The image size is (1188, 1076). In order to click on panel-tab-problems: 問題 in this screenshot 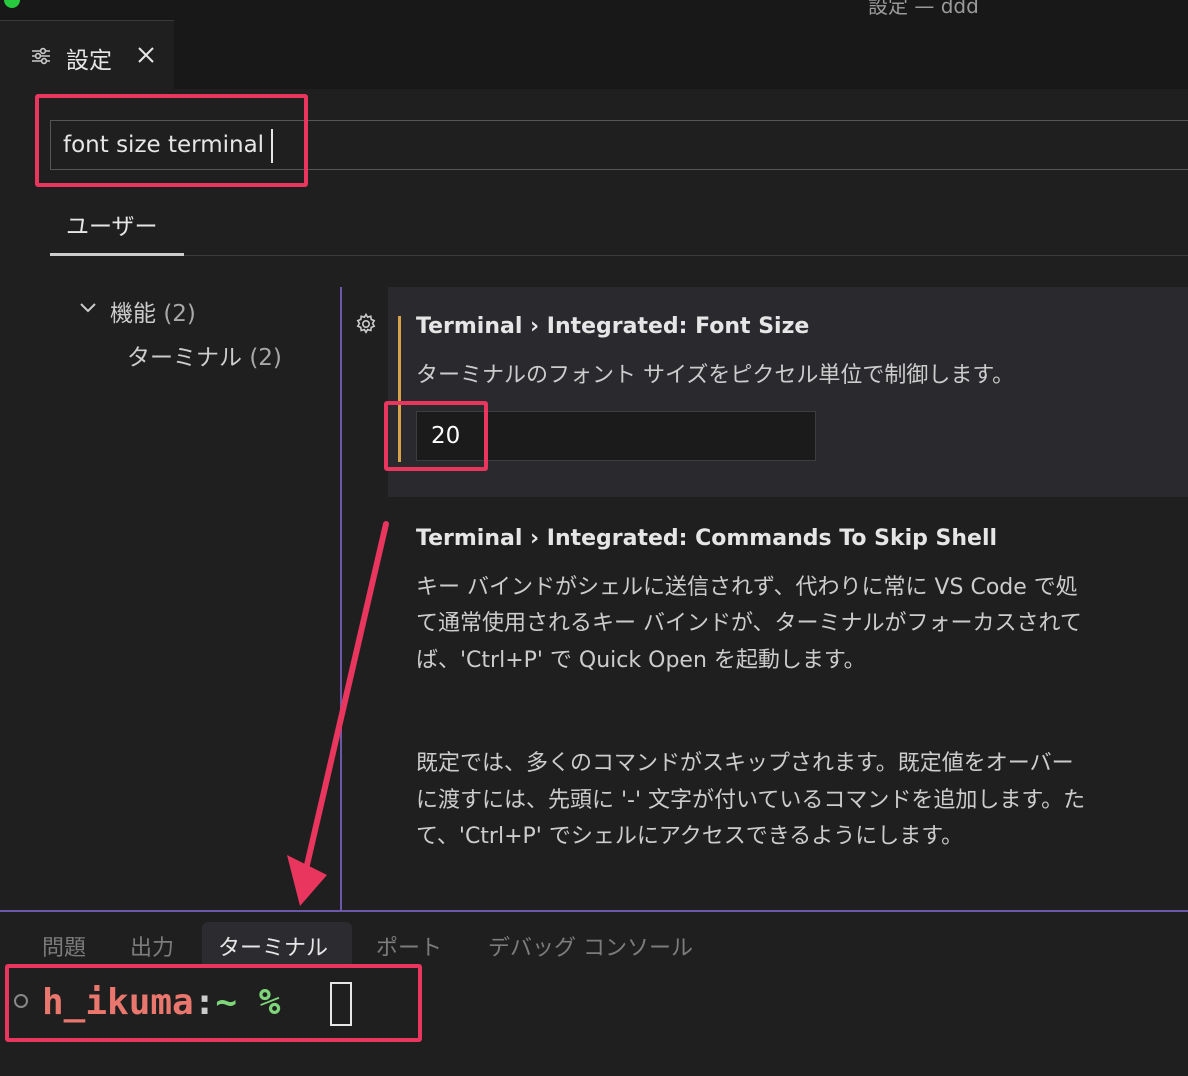, I will do `click(64, 946)`.